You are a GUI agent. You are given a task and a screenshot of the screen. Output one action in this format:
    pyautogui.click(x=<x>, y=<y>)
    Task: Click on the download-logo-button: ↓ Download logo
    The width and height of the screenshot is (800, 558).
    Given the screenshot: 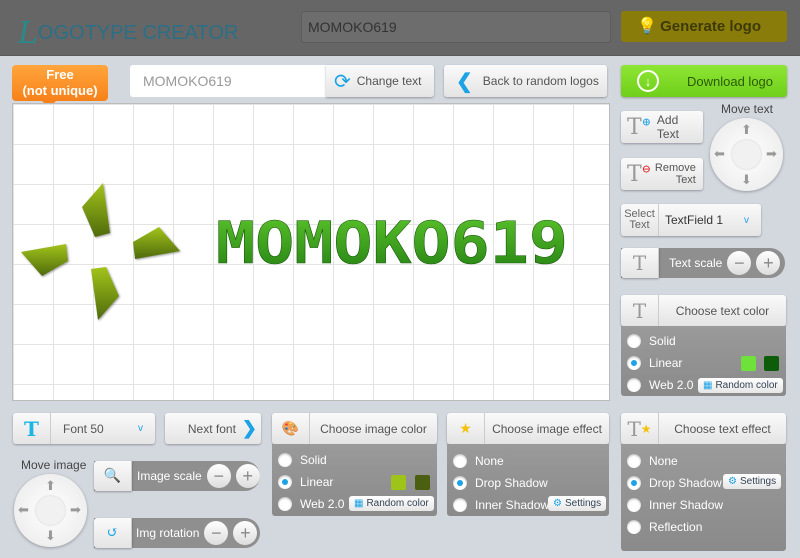 What is the action you would take?
    pyautogui.click(x=704, y=81)
    